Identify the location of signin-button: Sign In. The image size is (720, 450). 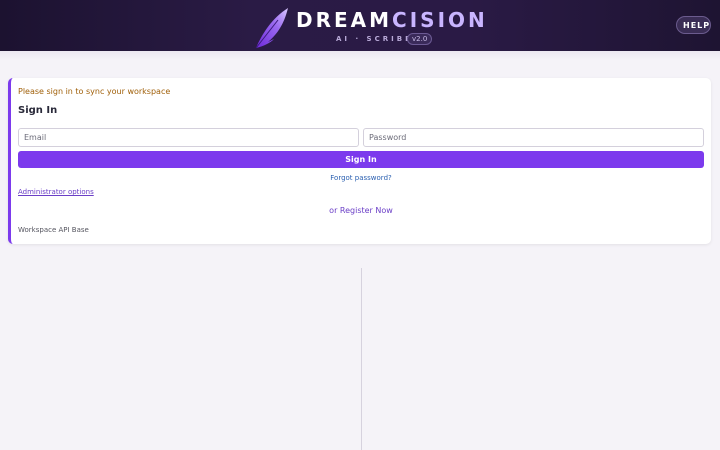
(361, 159).